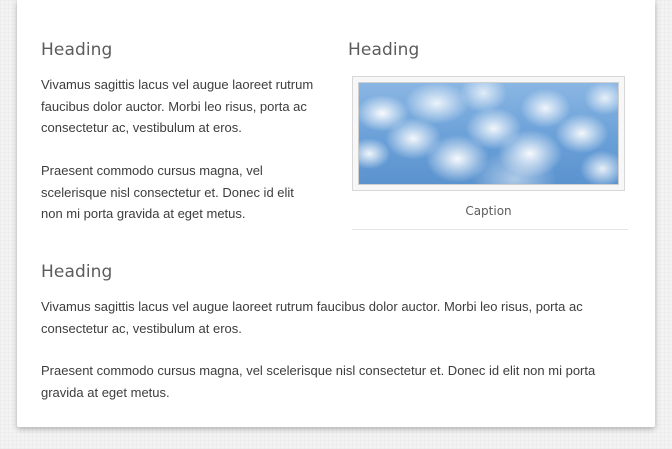 This screenshot has height=449, width=672. Describe the element at coordinates (490, 229) in the screenshot. I see `caption-divider` at that location.